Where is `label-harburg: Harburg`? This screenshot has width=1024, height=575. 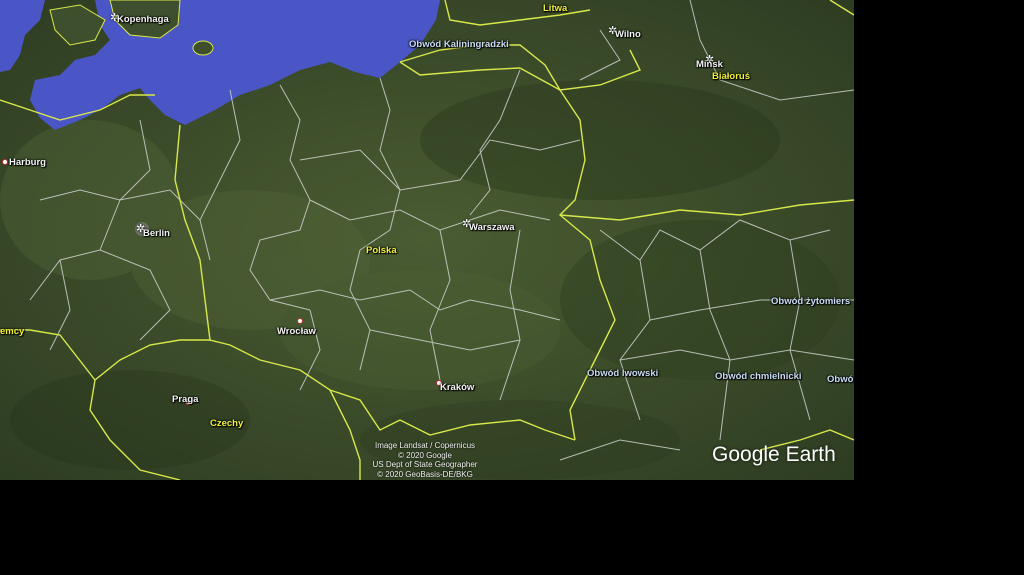 label-harburg: Harburg is located at coordinates (27, 163).